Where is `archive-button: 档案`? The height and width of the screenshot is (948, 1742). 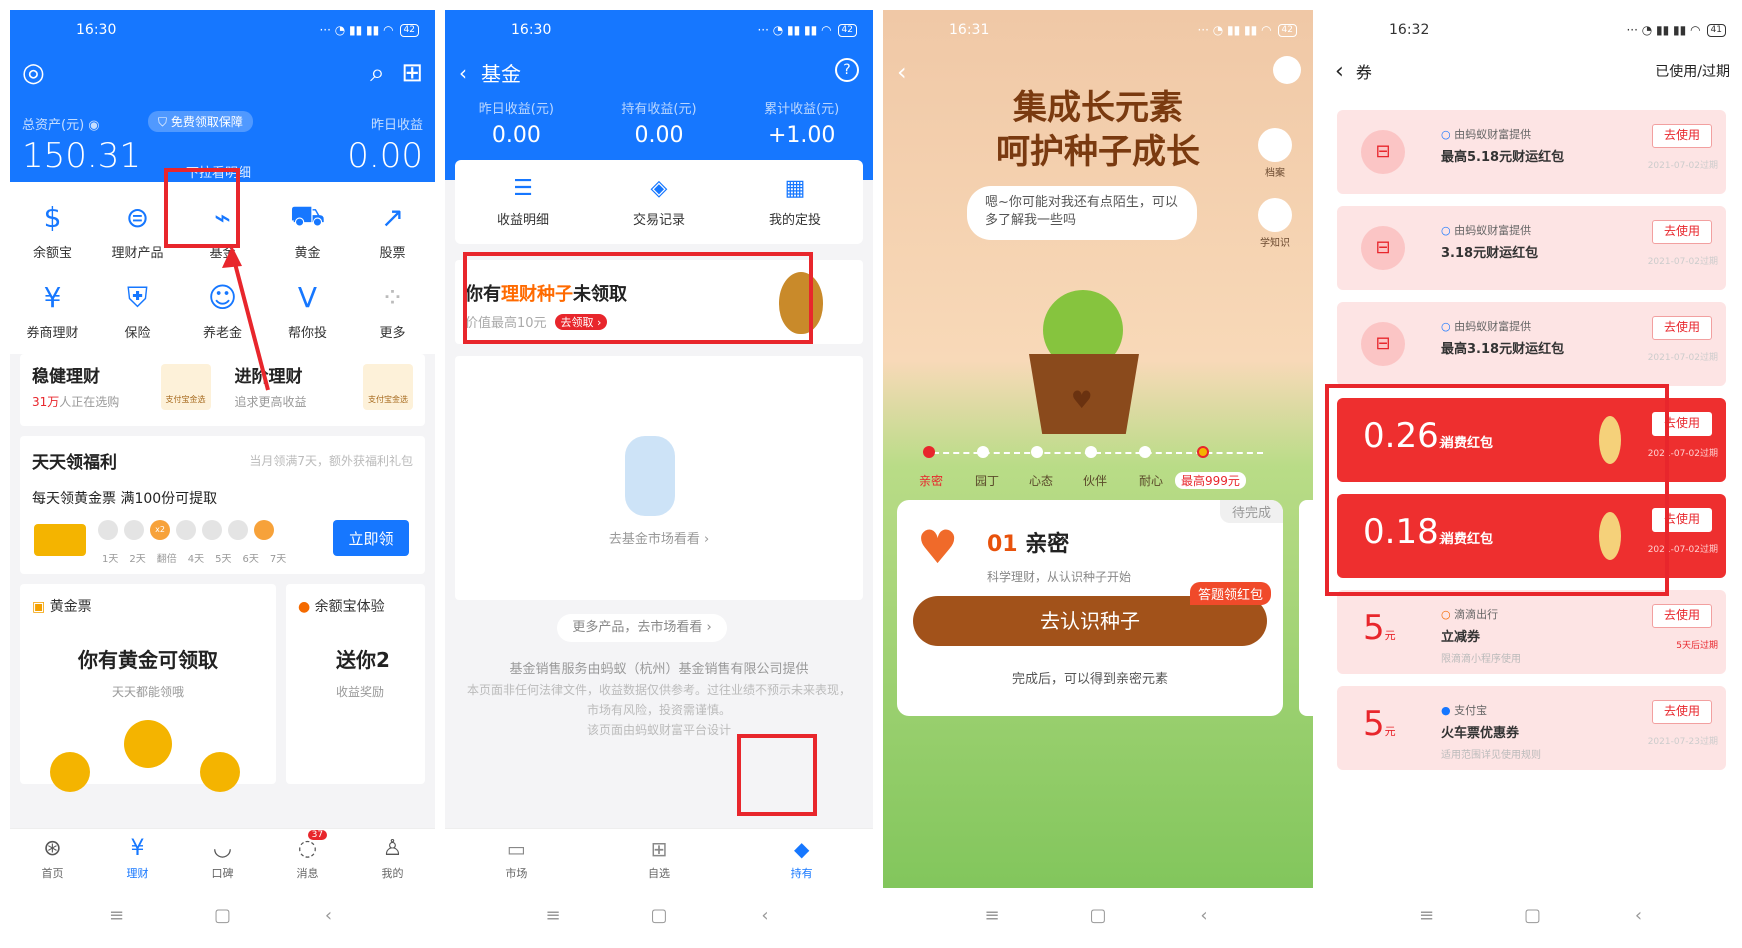
archive-button: 档案 is located at coordinates (1275, 153).